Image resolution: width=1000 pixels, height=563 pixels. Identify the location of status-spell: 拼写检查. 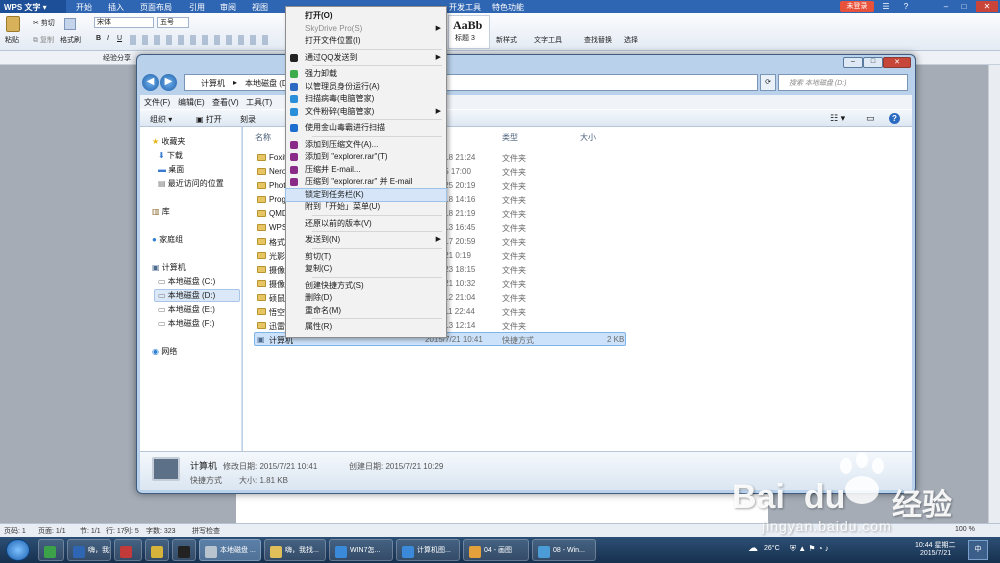
(206, 531).